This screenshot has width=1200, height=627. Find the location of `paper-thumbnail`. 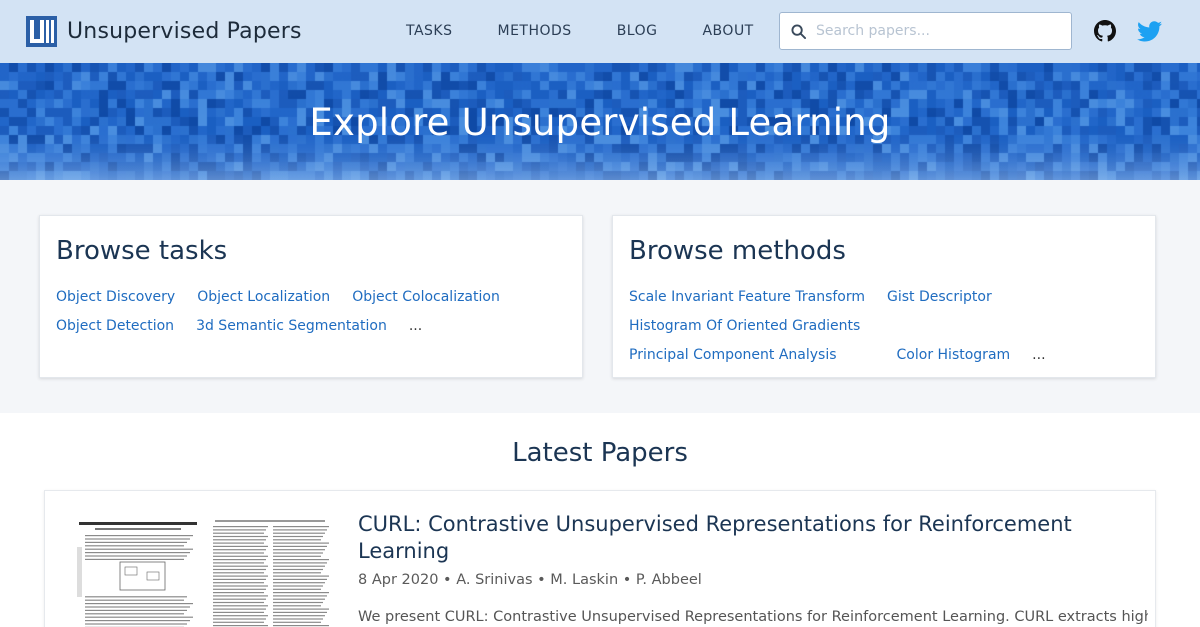

paper-thumbnail is located at coordinates (204, 572).